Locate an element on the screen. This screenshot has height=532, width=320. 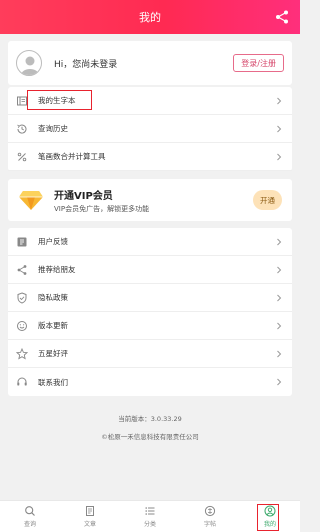
tools-menu: 我的生字本 查询历史 笔画数合并计算工具 is located at coordinates (150, 129).